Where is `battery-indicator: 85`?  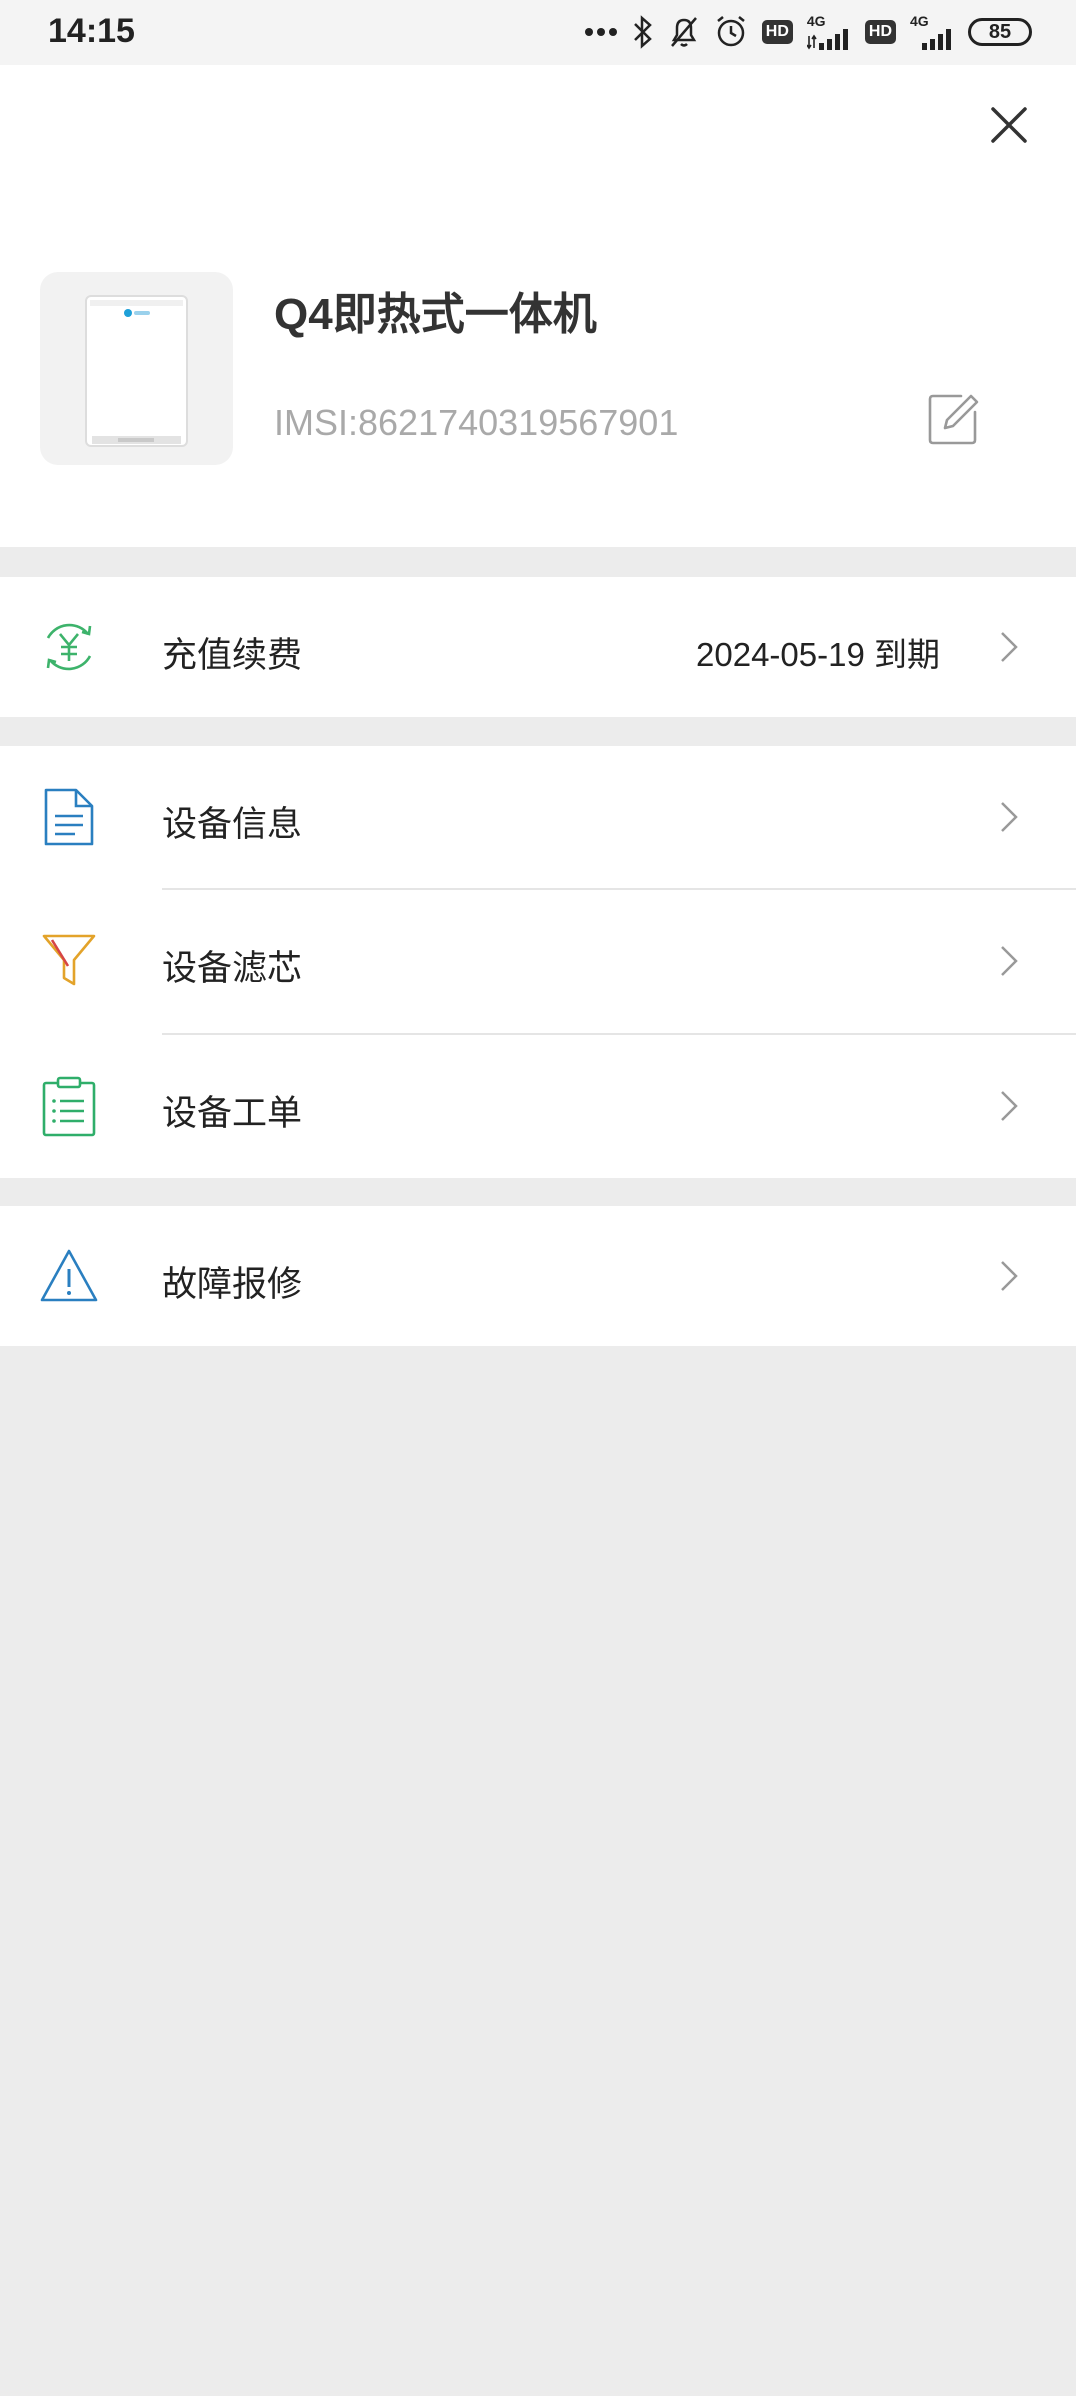
battery-indicator: 85 is located at coordinates (1000, 32).